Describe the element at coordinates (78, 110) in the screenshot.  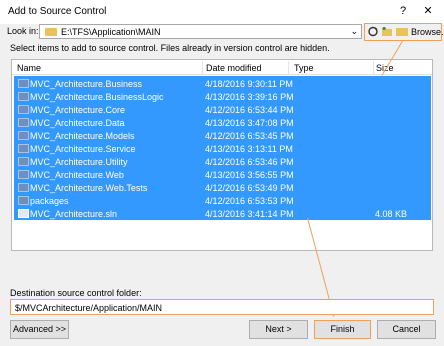
I see `item-name: MVC_Architecture.Core` at that location.